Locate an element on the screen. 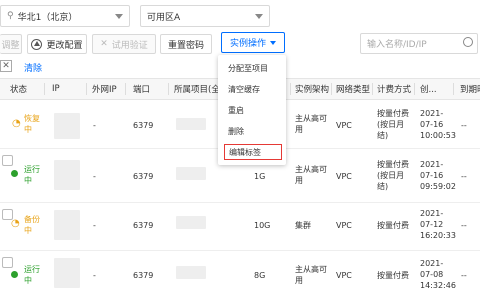 This screenshot has width=480, height=300. column-header-ip: IP is located at coordinates (56, 89).